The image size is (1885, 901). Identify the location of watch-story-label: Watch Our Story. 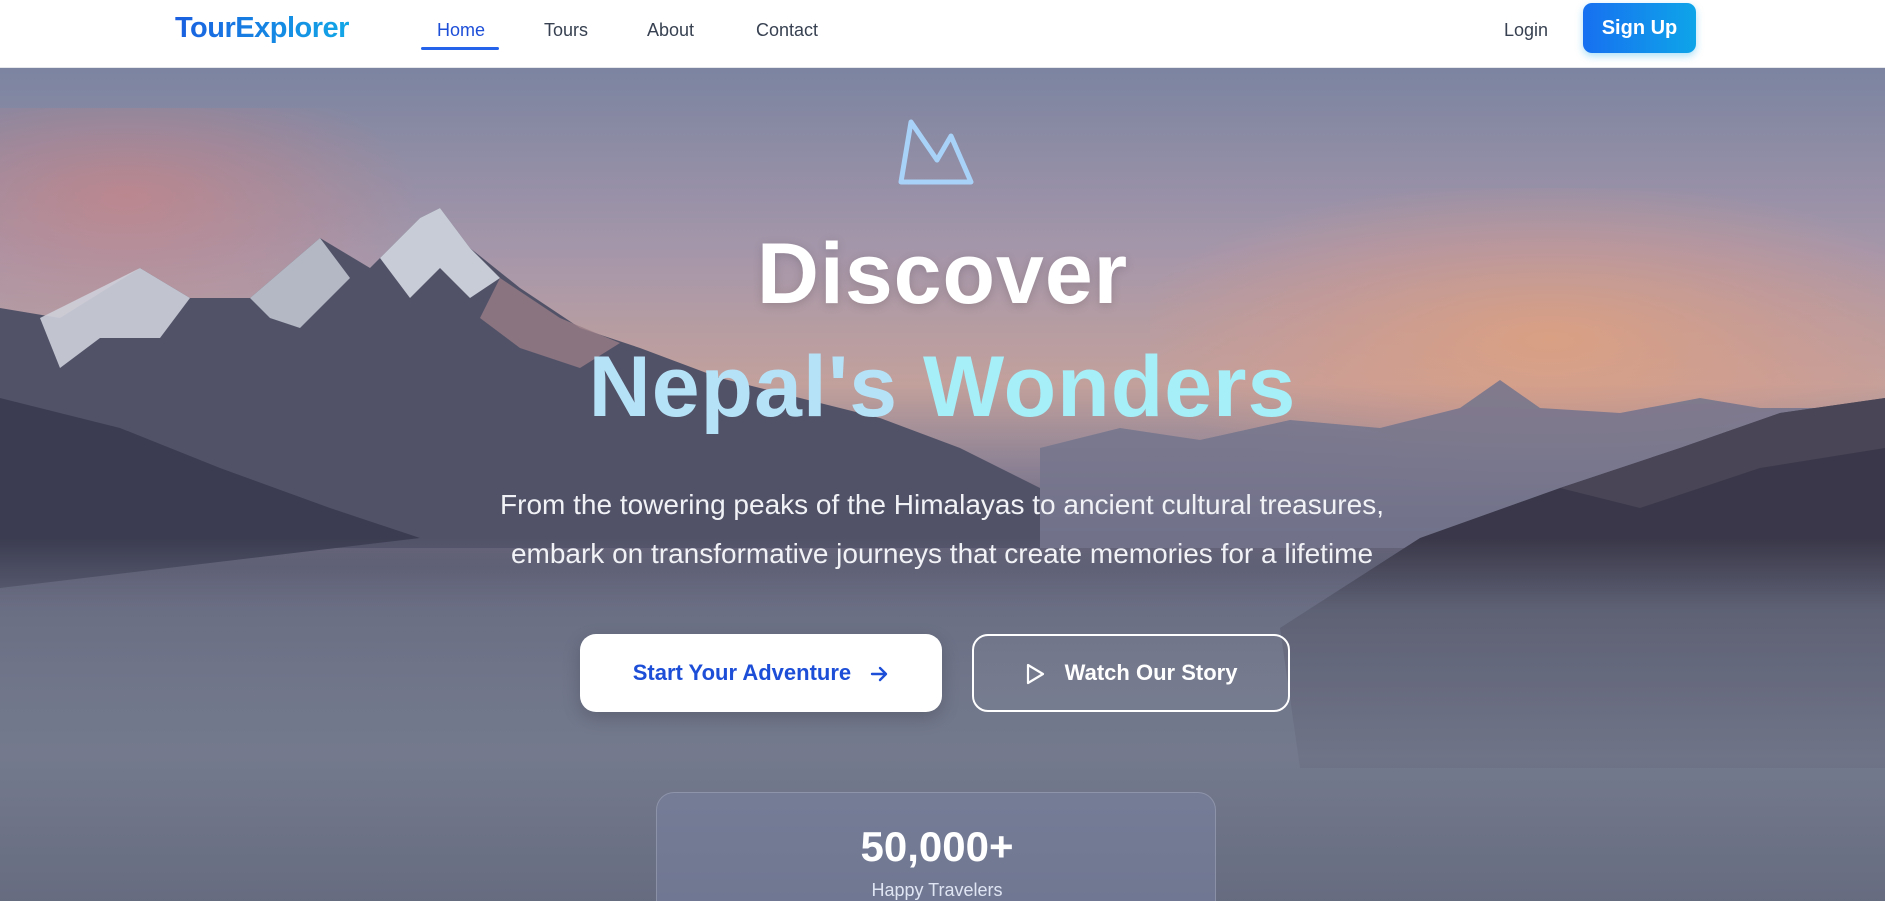
(1151, 672).